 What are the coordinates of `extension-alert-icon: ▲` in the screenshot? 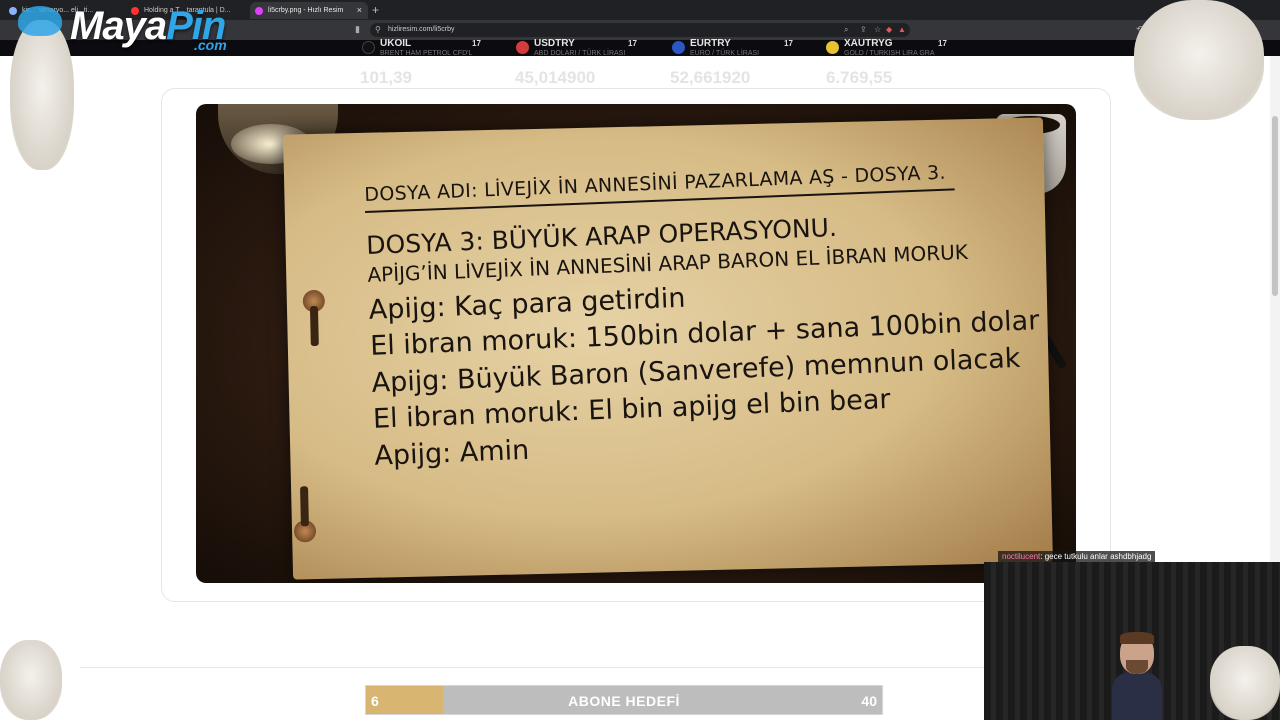 It's located at (902, 30).